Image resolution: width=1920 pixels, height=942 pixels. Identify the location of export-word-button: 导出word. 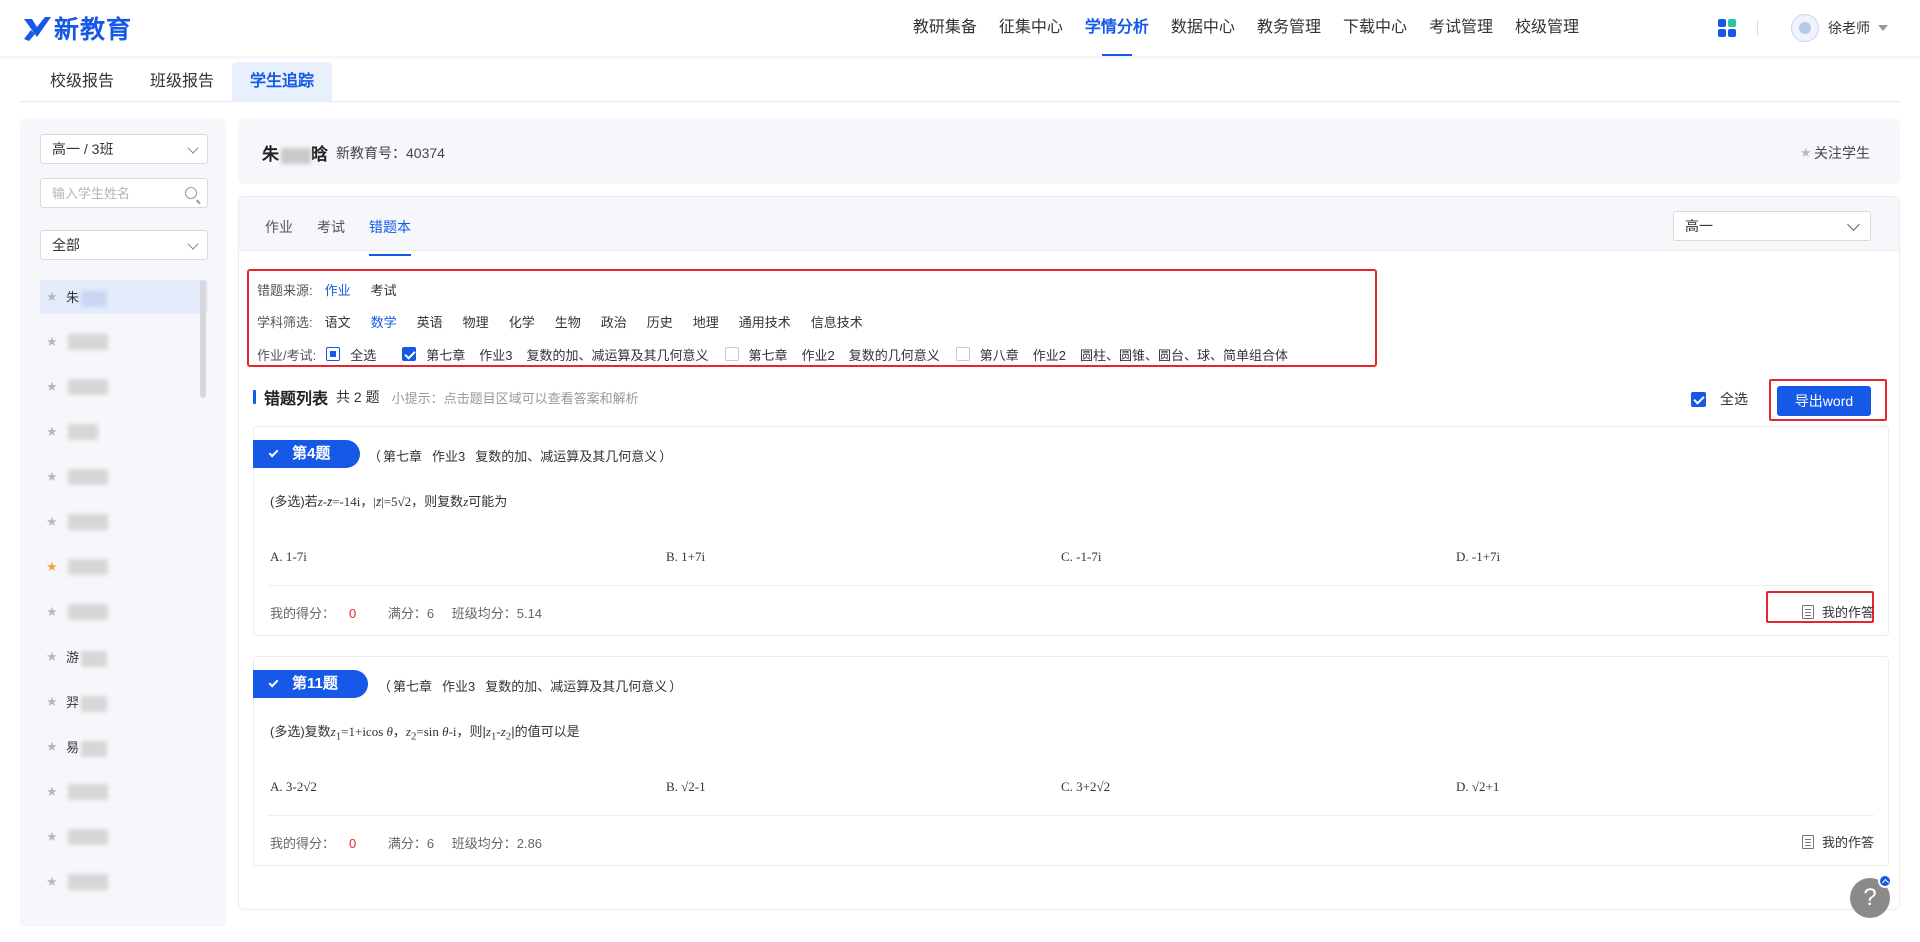
(1824, 401).